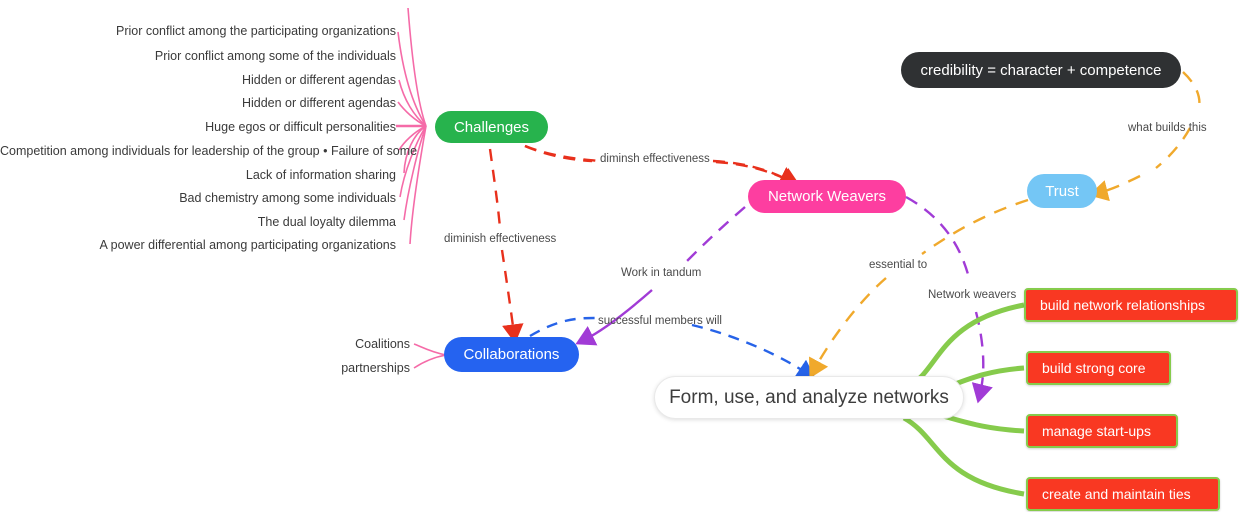  Describe the element at coordinates (563, 327) in the screenshot. I see `edge-collaborations-to-central` at that location.